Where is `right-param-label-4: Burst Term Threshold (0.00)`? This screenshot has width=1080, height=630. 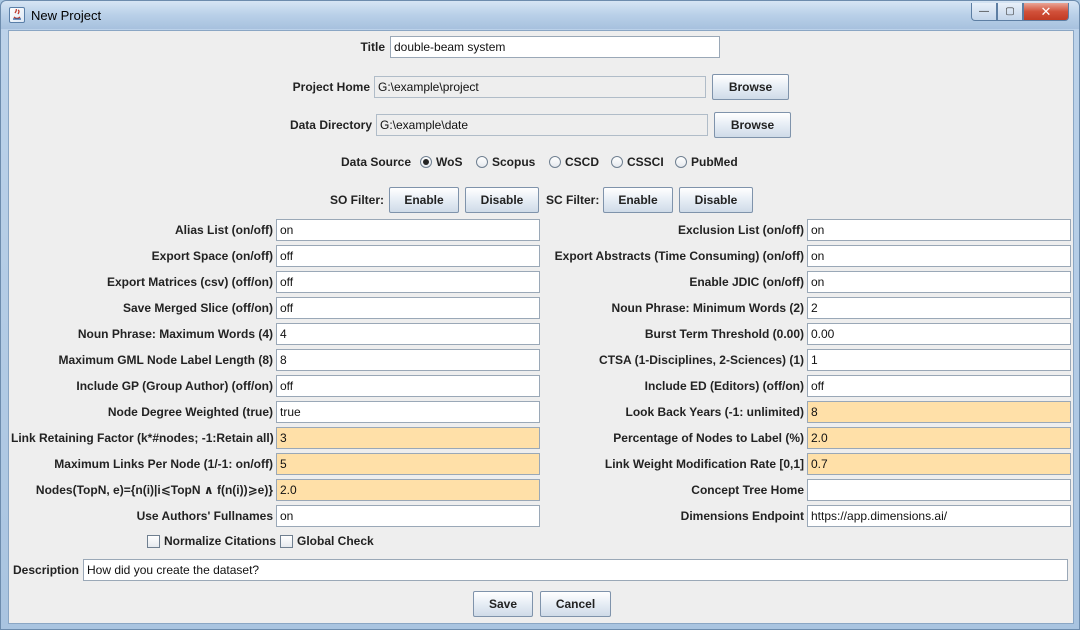 right-param-label-4: Burst Term Threshold (0.00) is located at coordinates (724, 334).